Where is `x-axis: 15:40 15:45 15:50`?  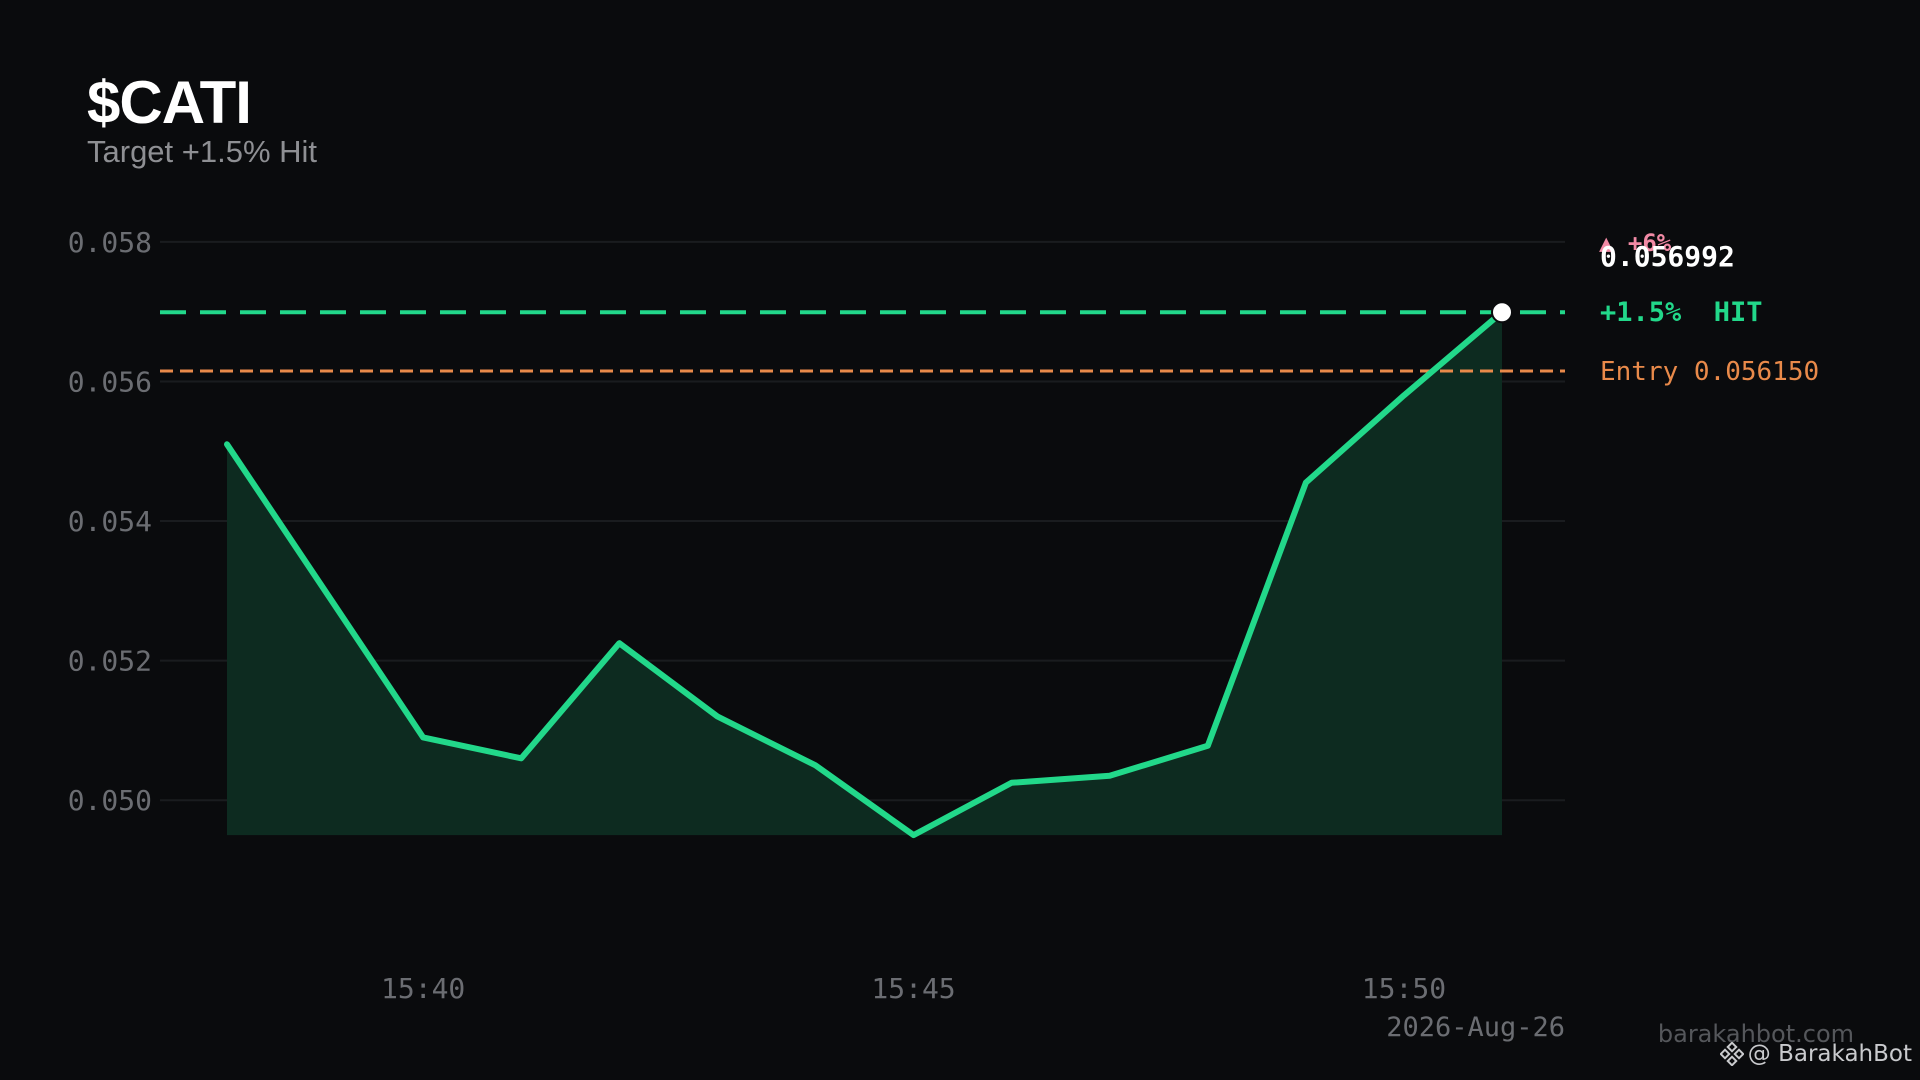 x-axis: 15:40 15:45 15:50 is located at coordinates (913, 988).